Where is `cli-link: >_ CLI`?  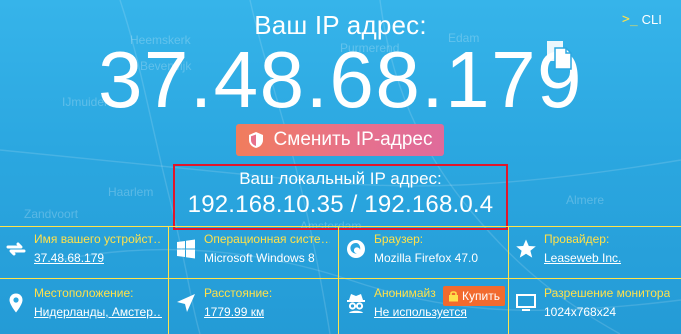 cli-link: >_ CLI is located at coordinates (642, 19).